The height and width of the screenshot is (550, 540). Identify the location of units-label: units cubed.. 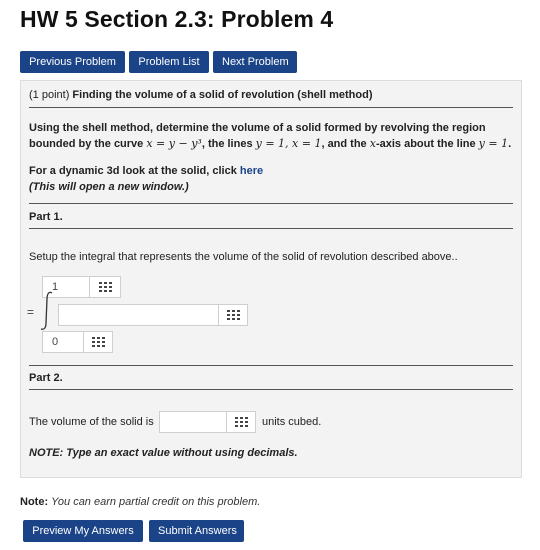
(292, 422).